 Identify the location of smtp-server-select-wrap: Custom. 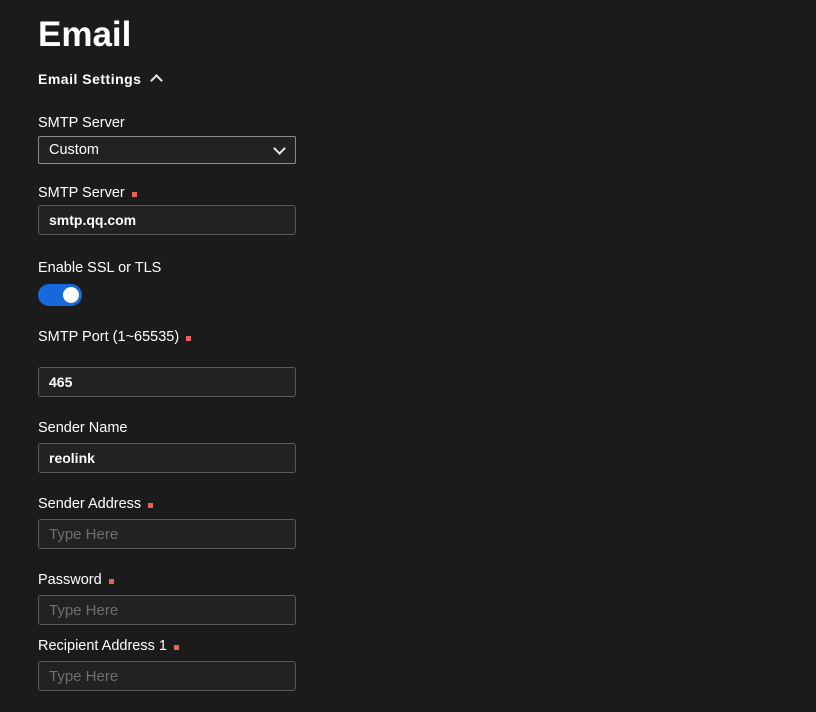
(167, 150).